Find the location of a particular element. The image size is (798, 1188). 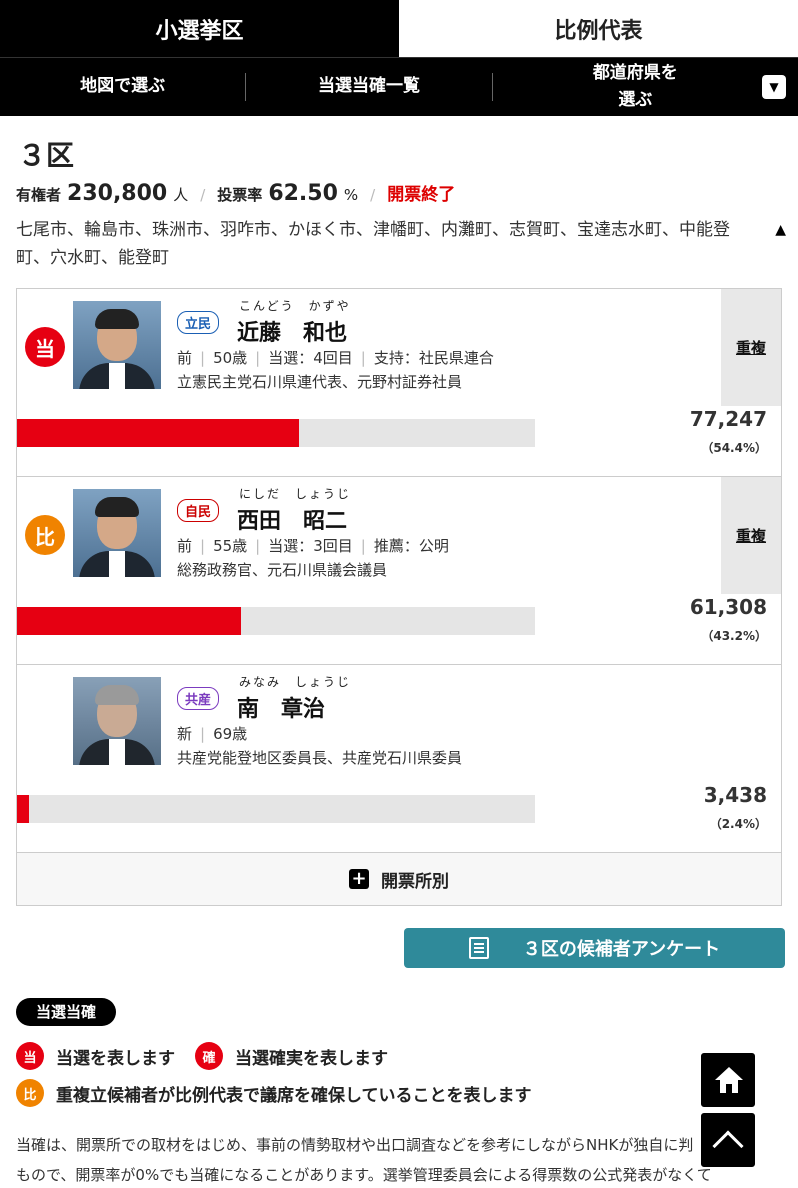

incumbency: 新 is located at coordinates (185, 734).